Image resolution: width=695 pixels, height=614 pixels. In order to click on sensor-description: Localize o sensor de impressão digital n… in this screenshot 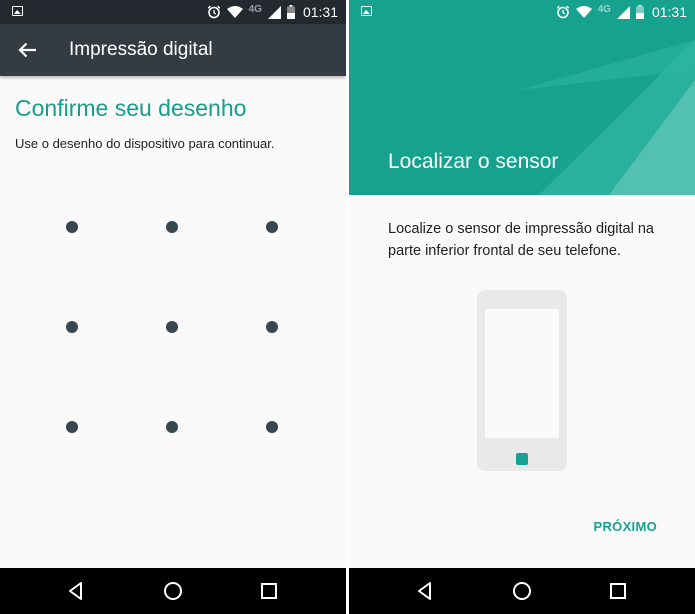, I will do `click(521, 240)`.